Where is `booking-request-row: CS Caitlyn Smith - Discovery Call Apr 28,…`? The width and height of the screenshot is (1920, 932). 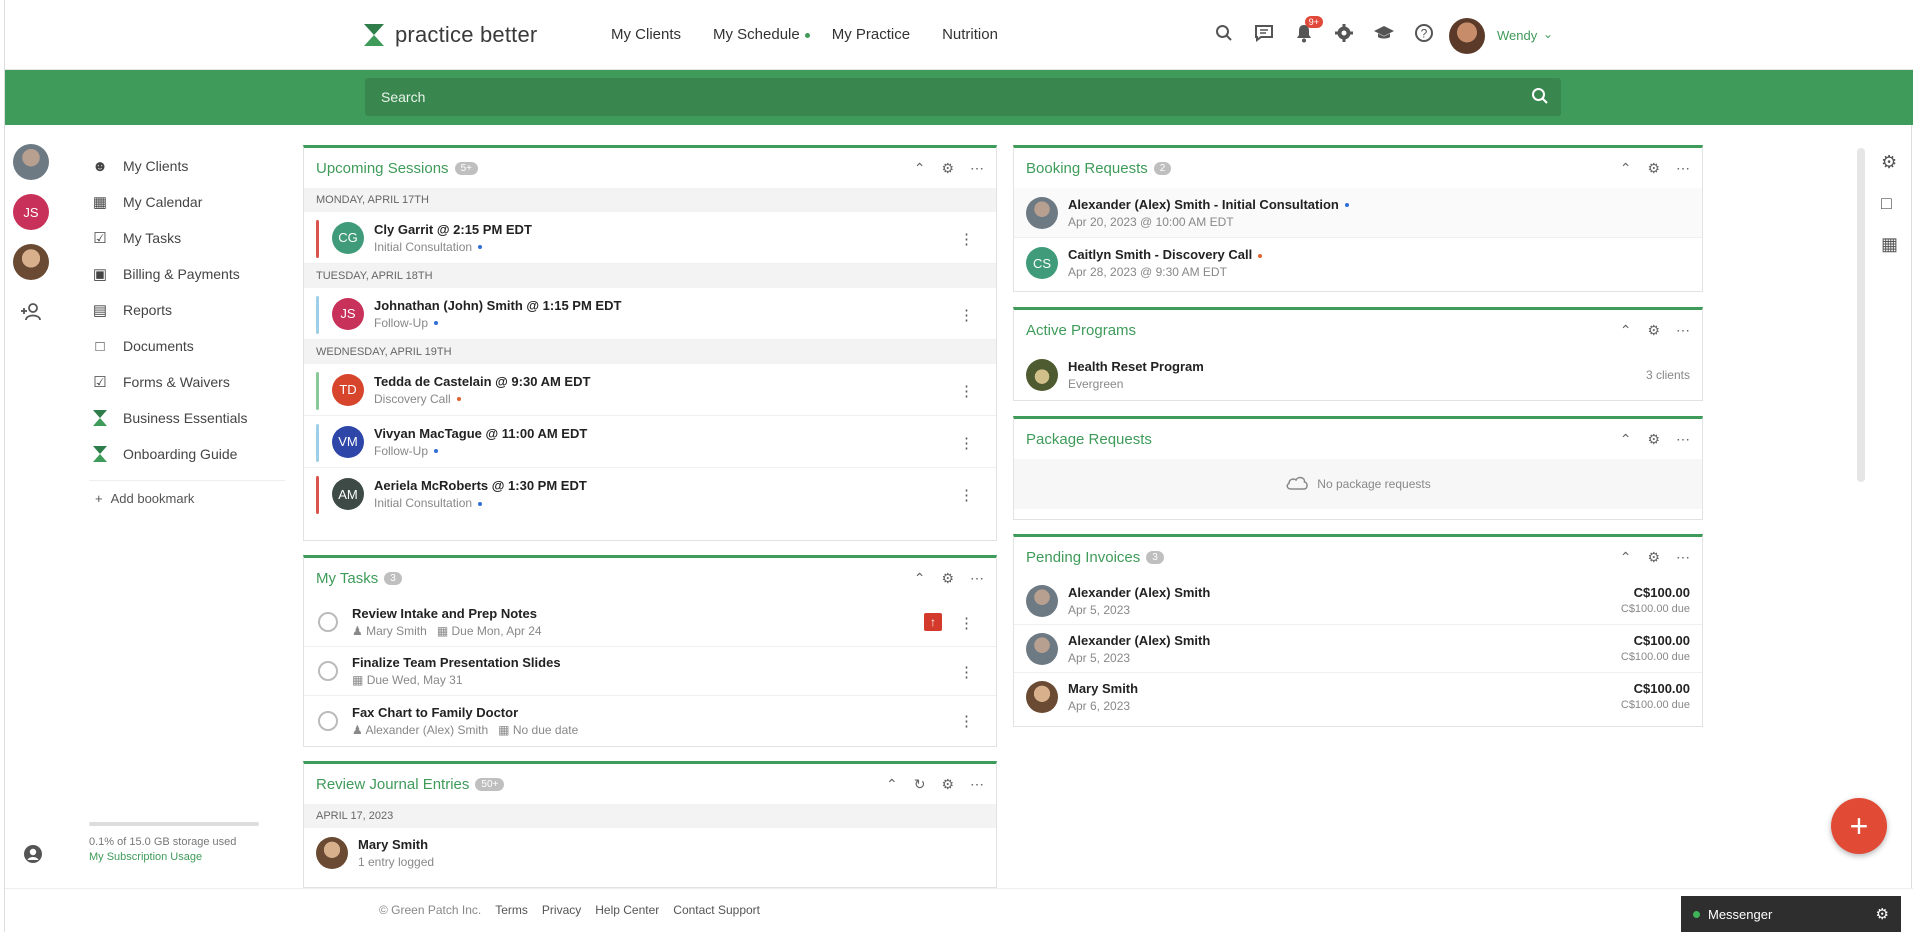 booking-request-row: CS Caitlyn Smith - Discovery Call Apr 28,… is located at coordinates (1358, 263).